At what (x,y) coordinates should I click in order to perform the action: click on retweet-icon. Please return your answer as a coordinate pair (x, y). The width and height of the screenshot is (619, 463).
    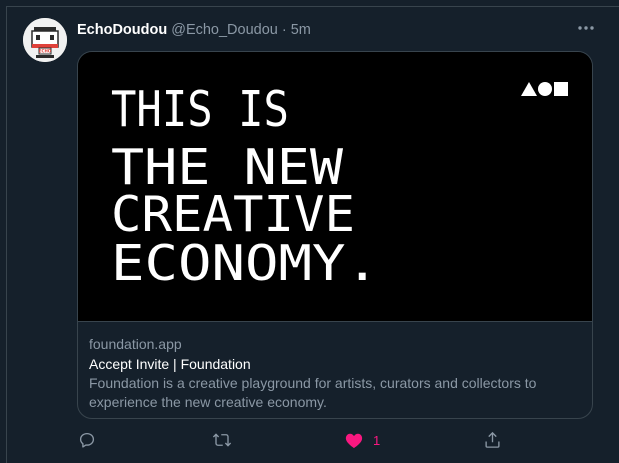
    Looking at the image, I should click on (222, 440).